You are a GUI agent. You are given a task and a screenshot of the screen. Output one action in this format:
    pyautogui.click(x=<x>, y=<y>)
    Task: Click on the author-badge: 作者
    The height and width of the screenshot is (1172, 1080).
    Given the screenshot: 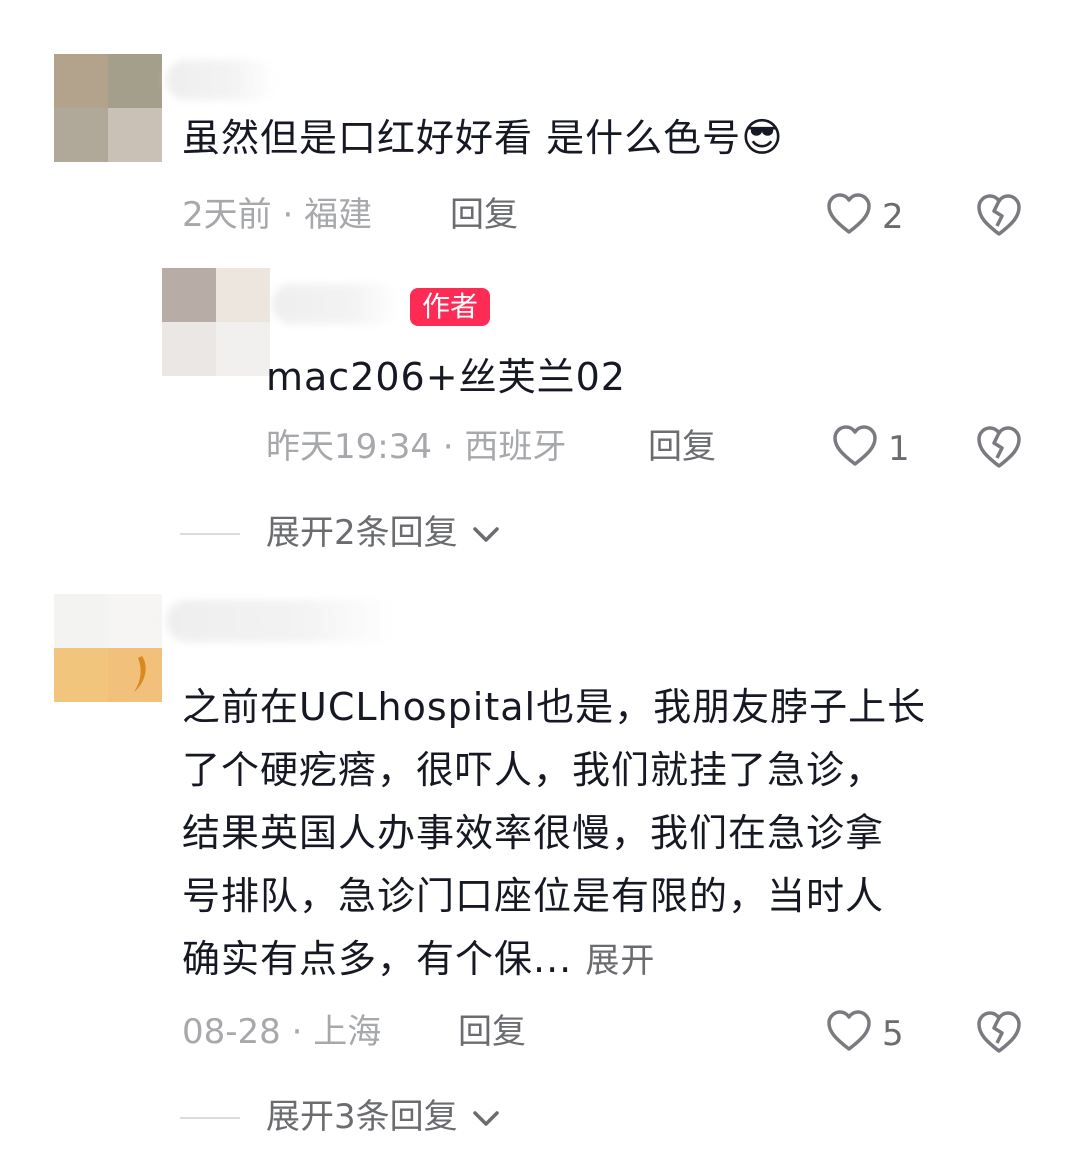 What is the action you would take?
    pyautogui.click(x=450, y=307)
    